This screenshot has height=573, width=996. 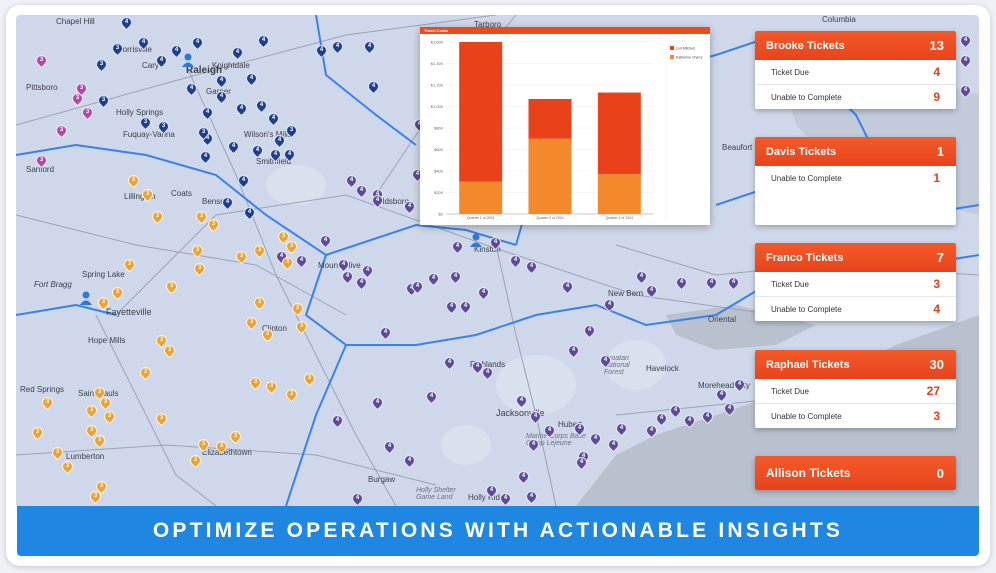 I want to click on y-tick-label: $200, so click(x=439, y=192).